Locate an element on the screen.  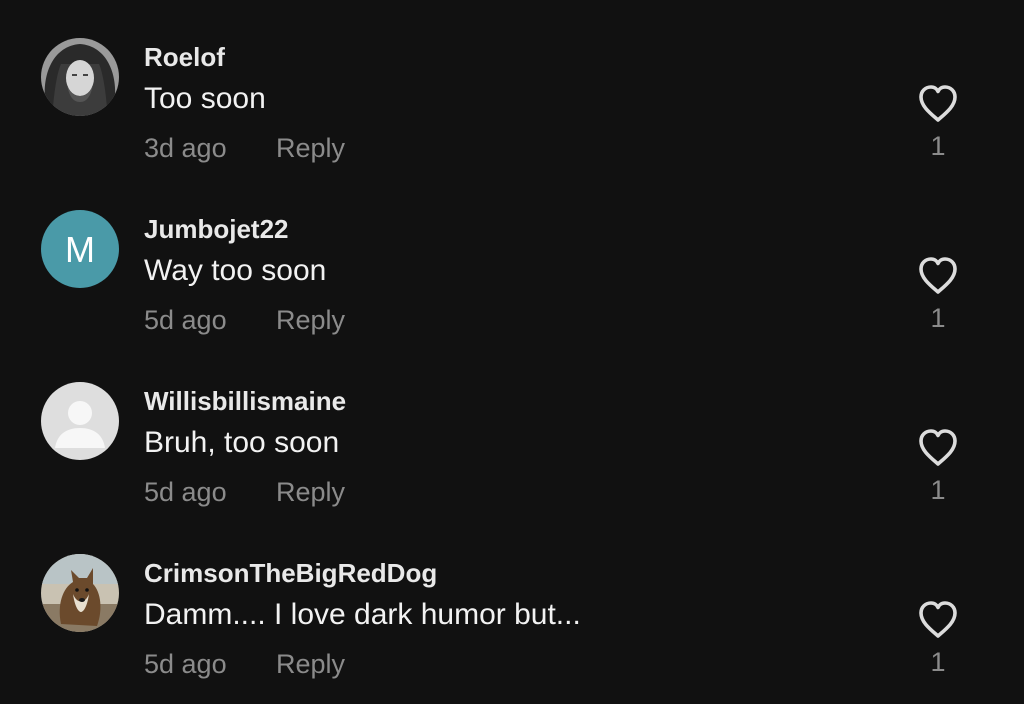
avatar-letter: M is located at coordinates (80, 249).